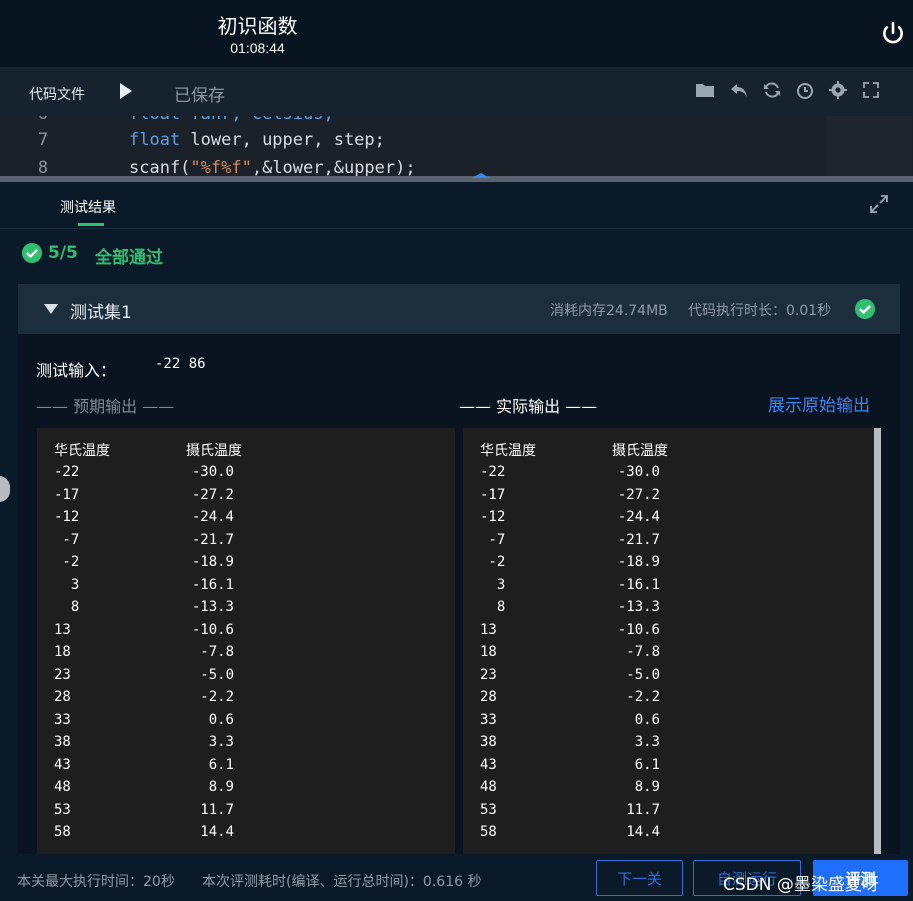  I want to click on fahrenheit-value: -2, so click(67, 562).